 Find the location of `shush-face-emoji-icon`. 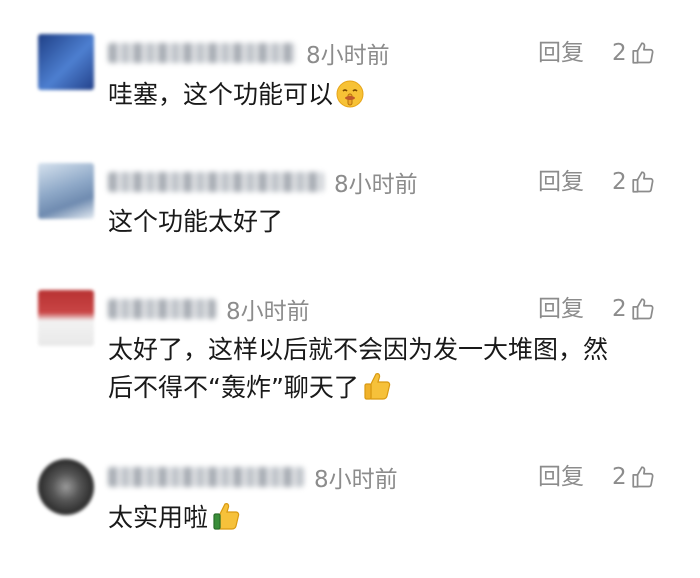

shush-face-emoji-icon is located at coordinates (350, 99).